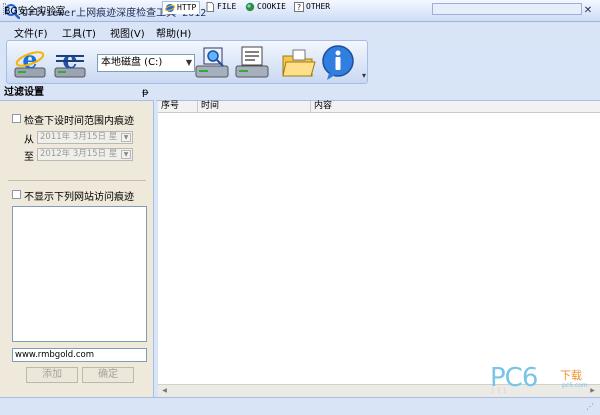  Describe the element at coordinates (210, 7) in the screenshot. I see `file-icon` at that location.